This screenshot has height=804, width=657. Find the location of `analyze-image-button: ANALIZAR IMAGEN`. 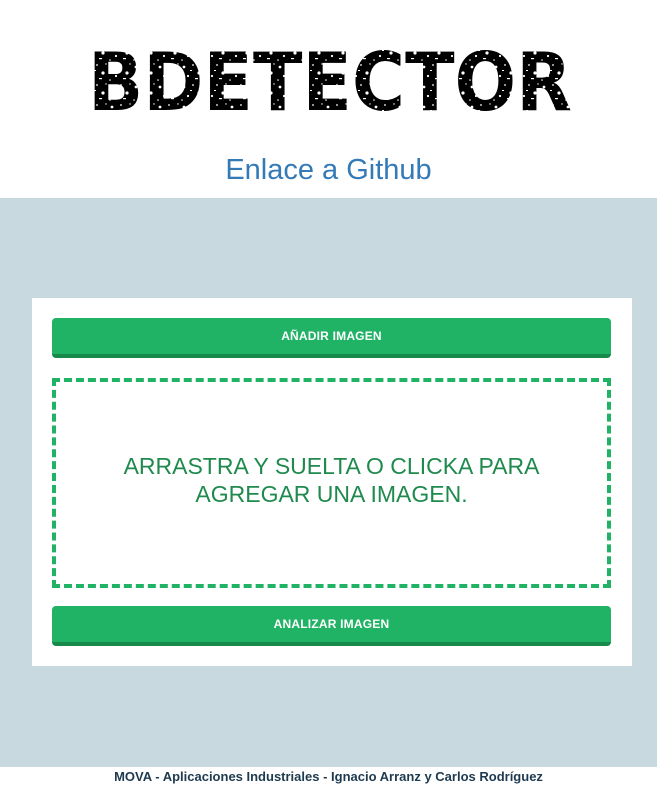

analyze-image-button: ANALIZAR IMAGEN is located at coordinates (331, 626).